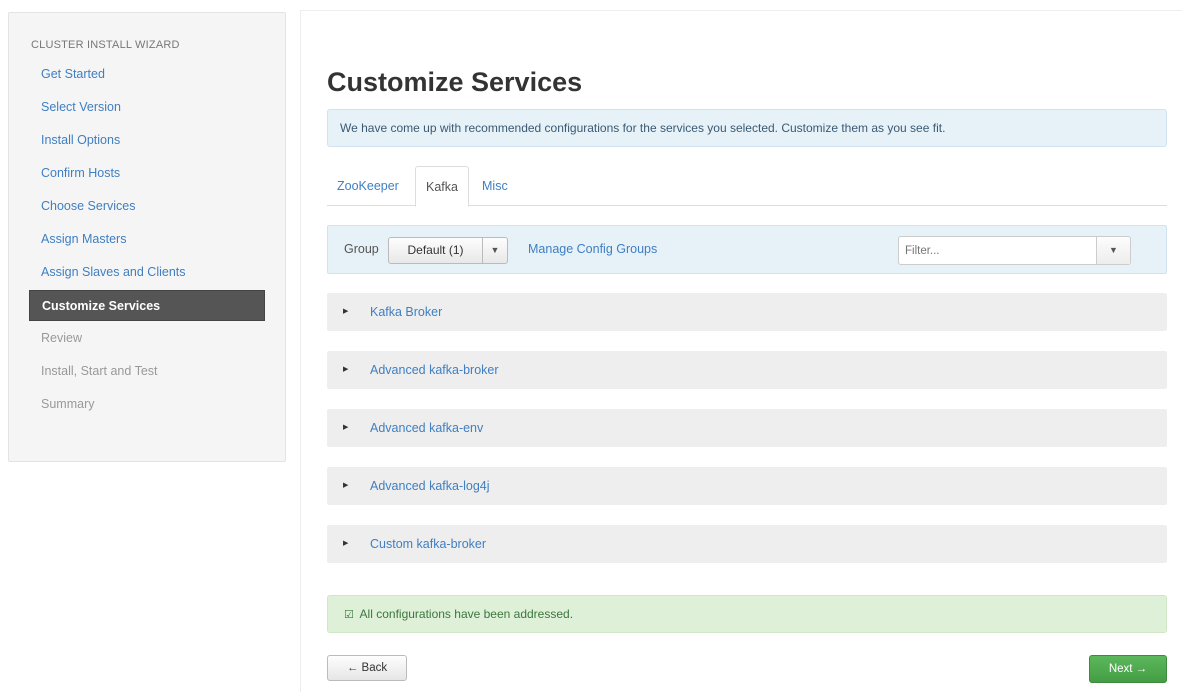  Describe the element at coordinates (747, 312) in the screenshot. I see `section-kafka-broker: ▶ Kafka Broker` at that location.